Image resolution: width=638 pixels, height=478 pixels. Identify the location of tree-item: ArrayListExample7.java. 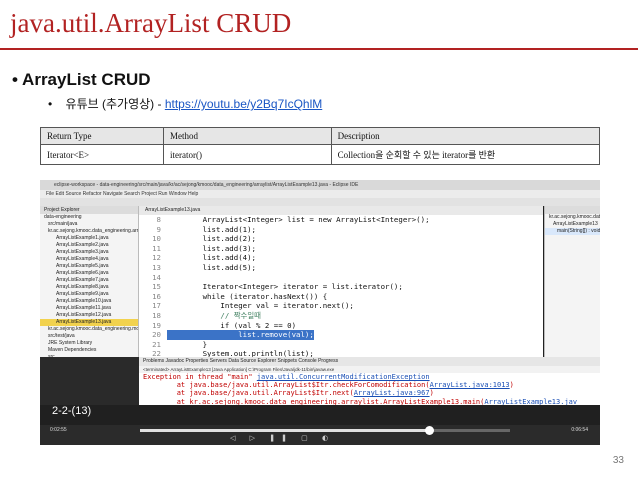
(89, 280).